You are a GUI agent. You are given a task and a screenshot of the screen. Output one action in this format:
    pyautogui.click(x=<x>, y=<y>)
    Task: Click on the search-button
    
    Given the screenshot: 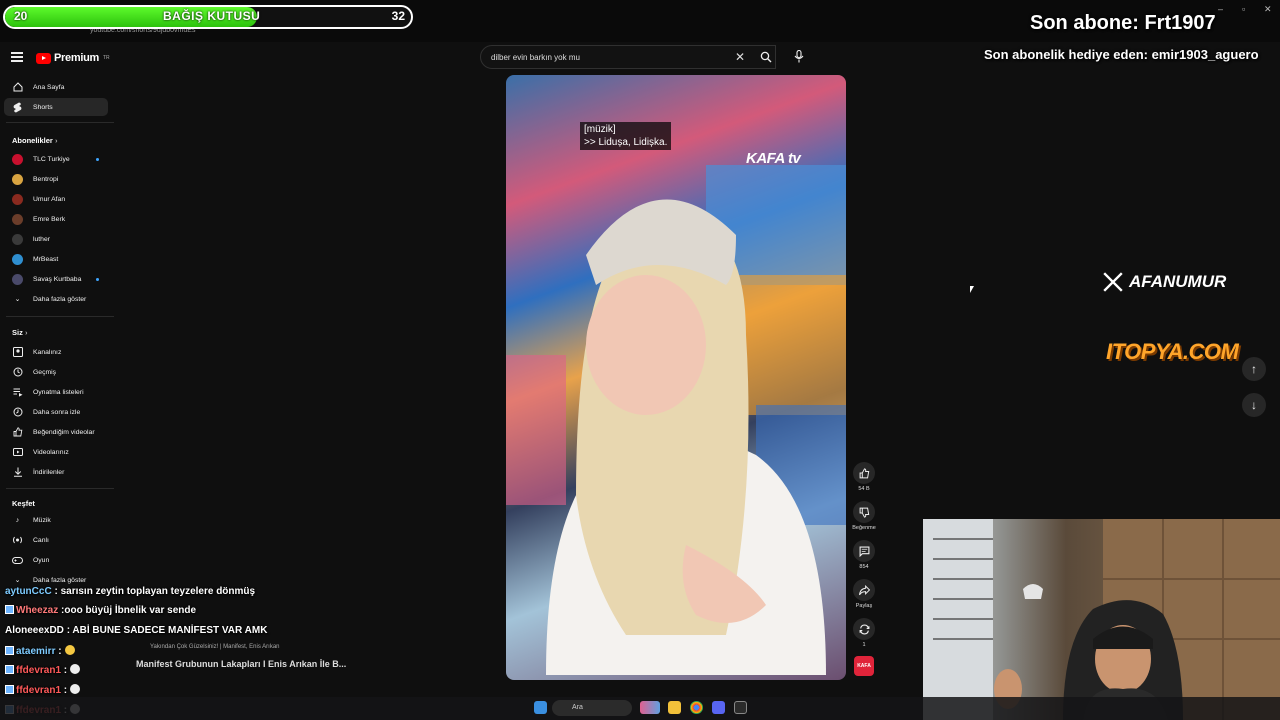 What is the action you would take?
    pyautogui.click(x=766, y=57)
    